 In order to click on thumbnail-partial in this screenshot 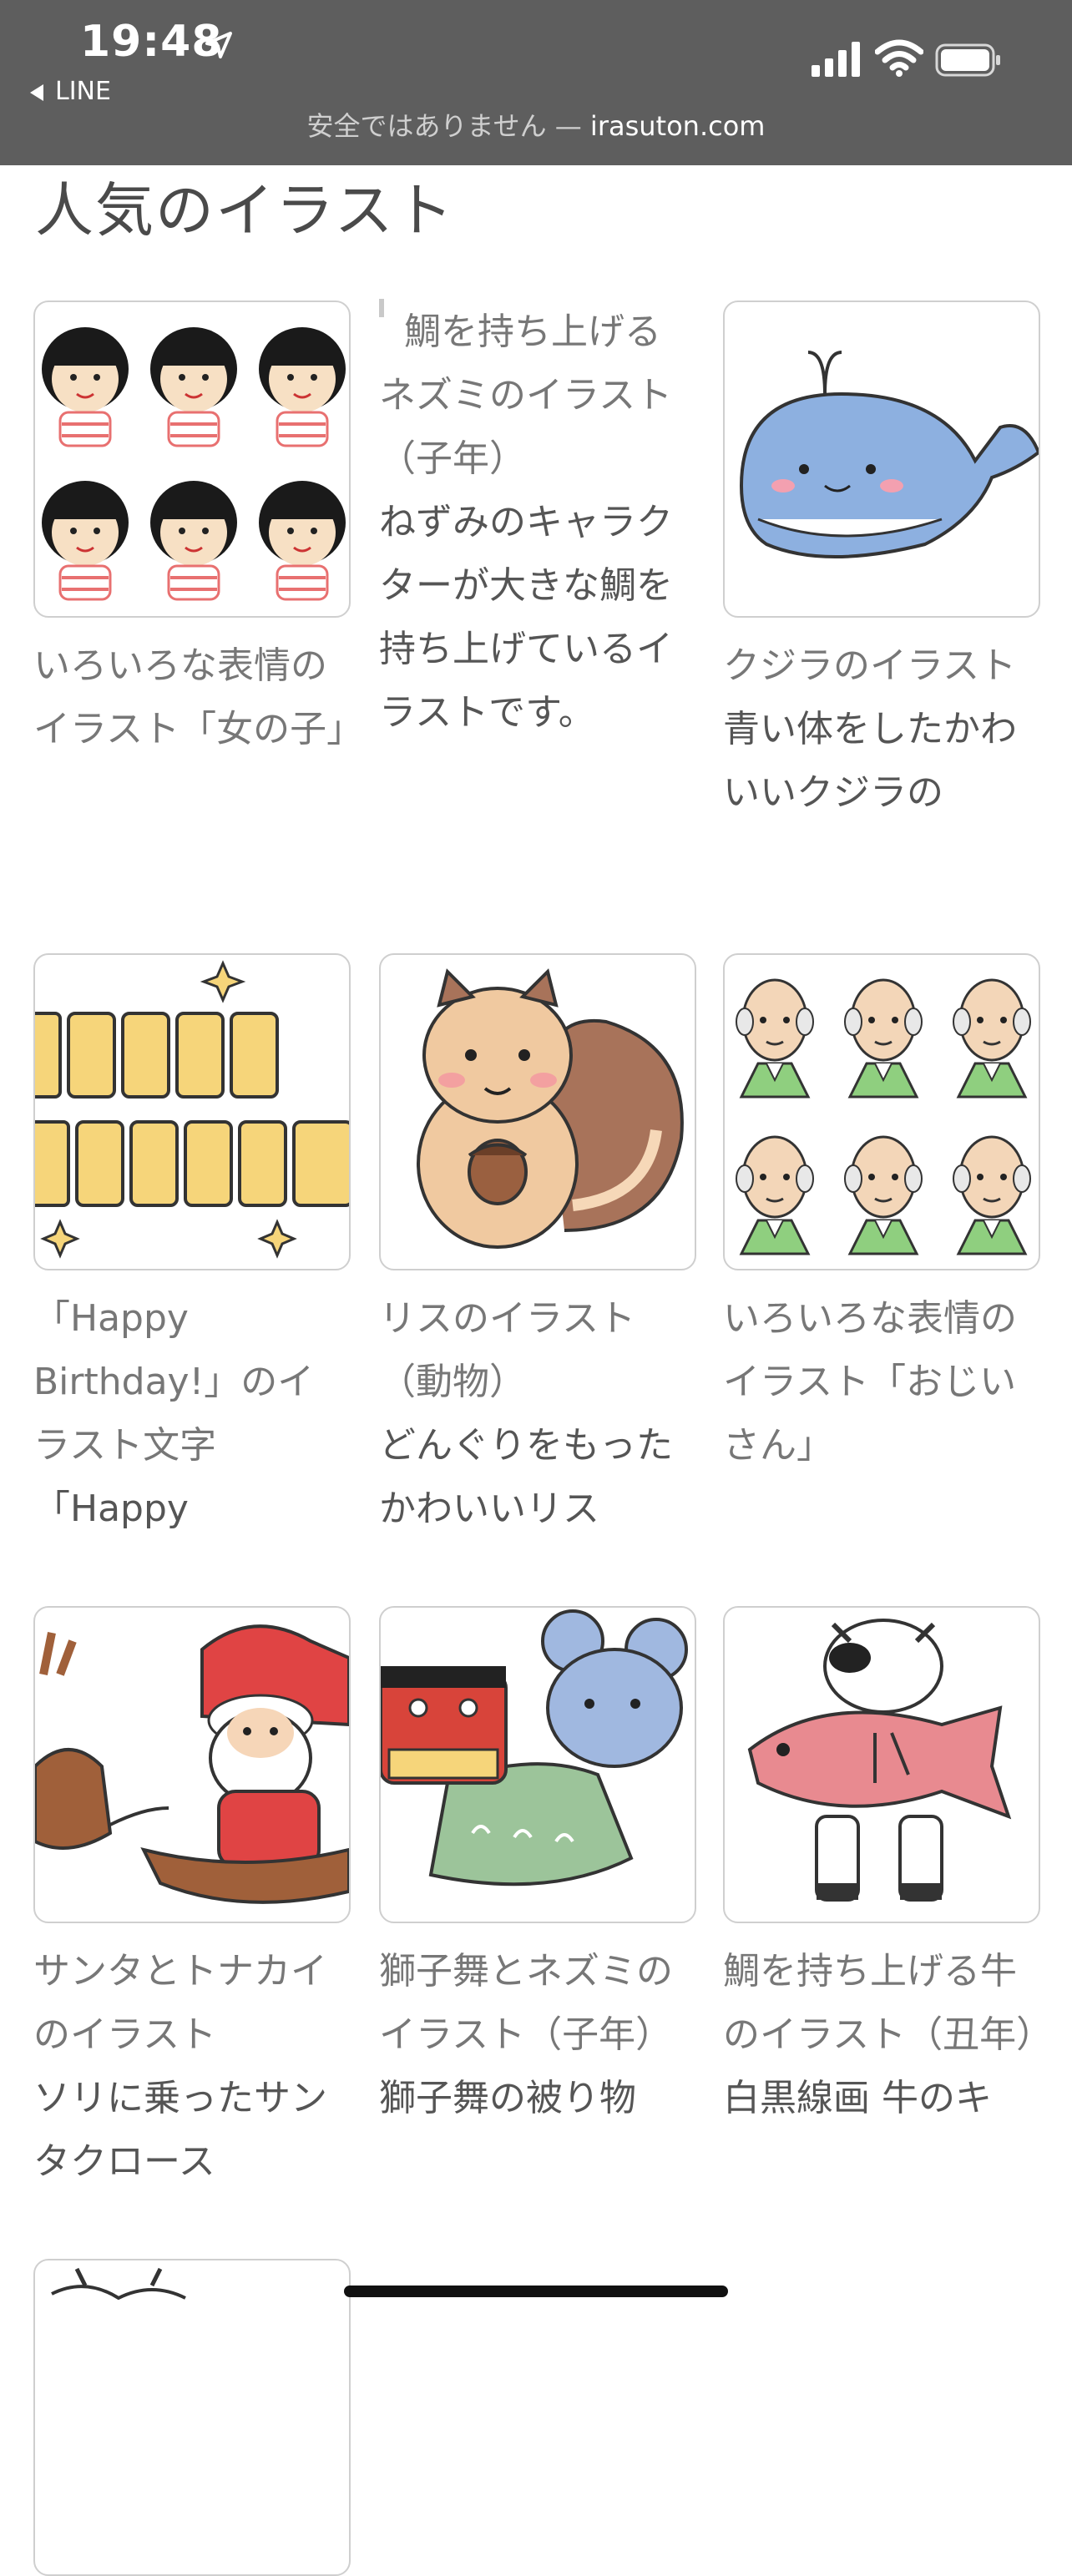, I will do `click(192, 2417)`.